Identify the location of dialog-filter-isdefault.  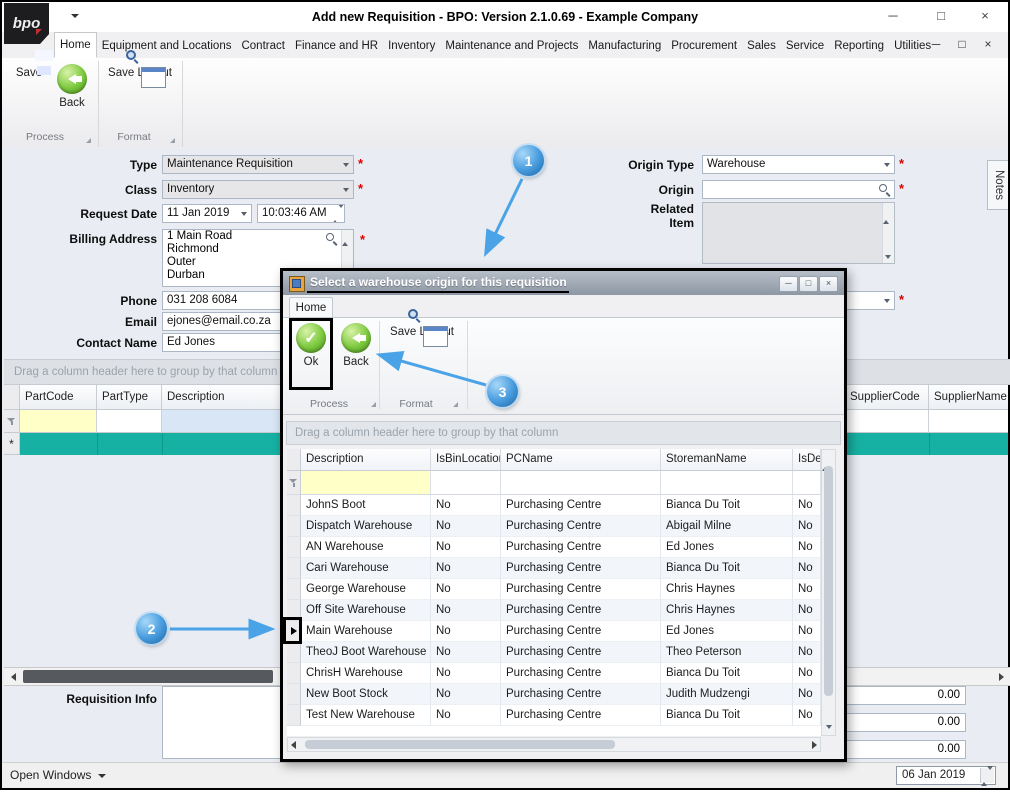
(807, 483).